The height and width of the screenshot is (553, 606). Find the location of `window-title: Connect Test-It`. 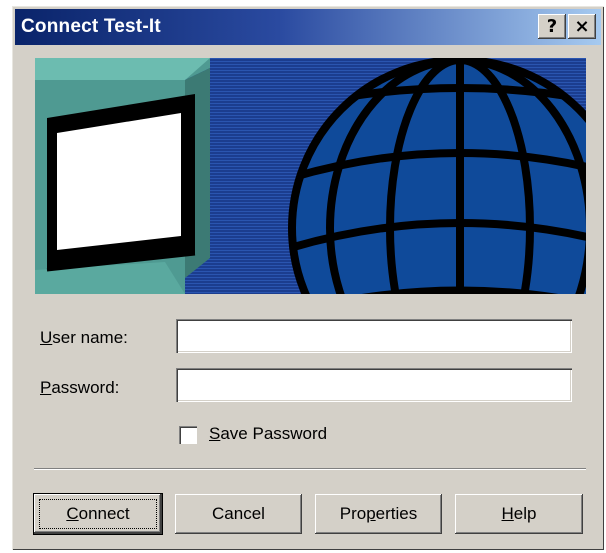

window-title: Connect Test-It is located at coordinates (91, 26).